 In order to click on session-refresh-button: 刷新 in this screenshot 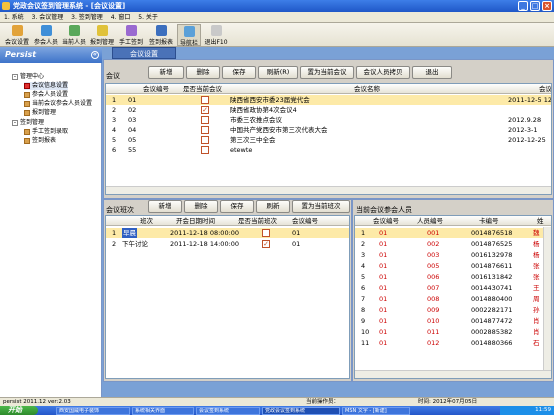, I will do `click(273, 206)`.